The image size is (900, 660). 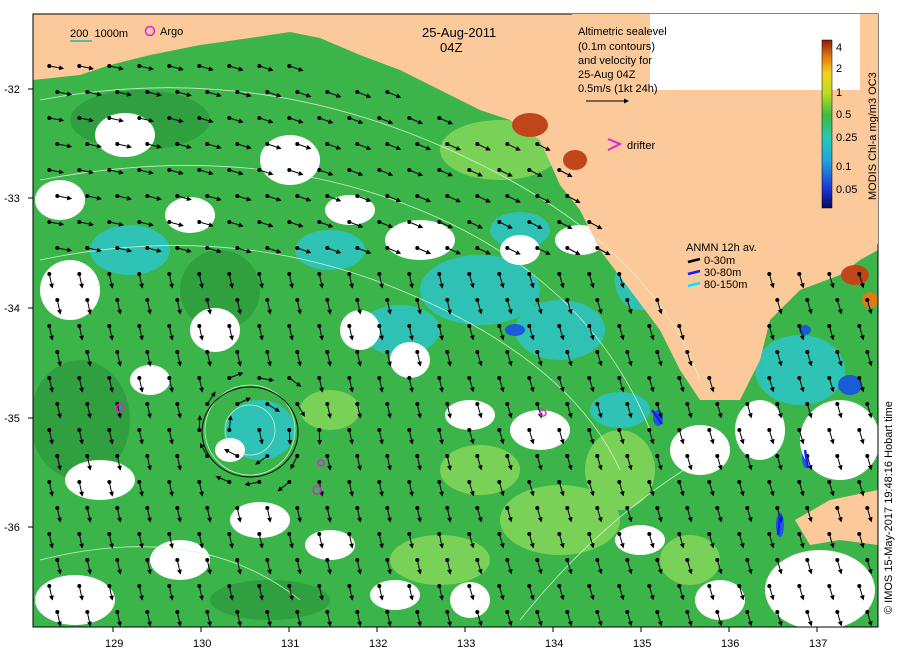 I want to click on colorbar-tick: 1, so click(x=839, y=93).